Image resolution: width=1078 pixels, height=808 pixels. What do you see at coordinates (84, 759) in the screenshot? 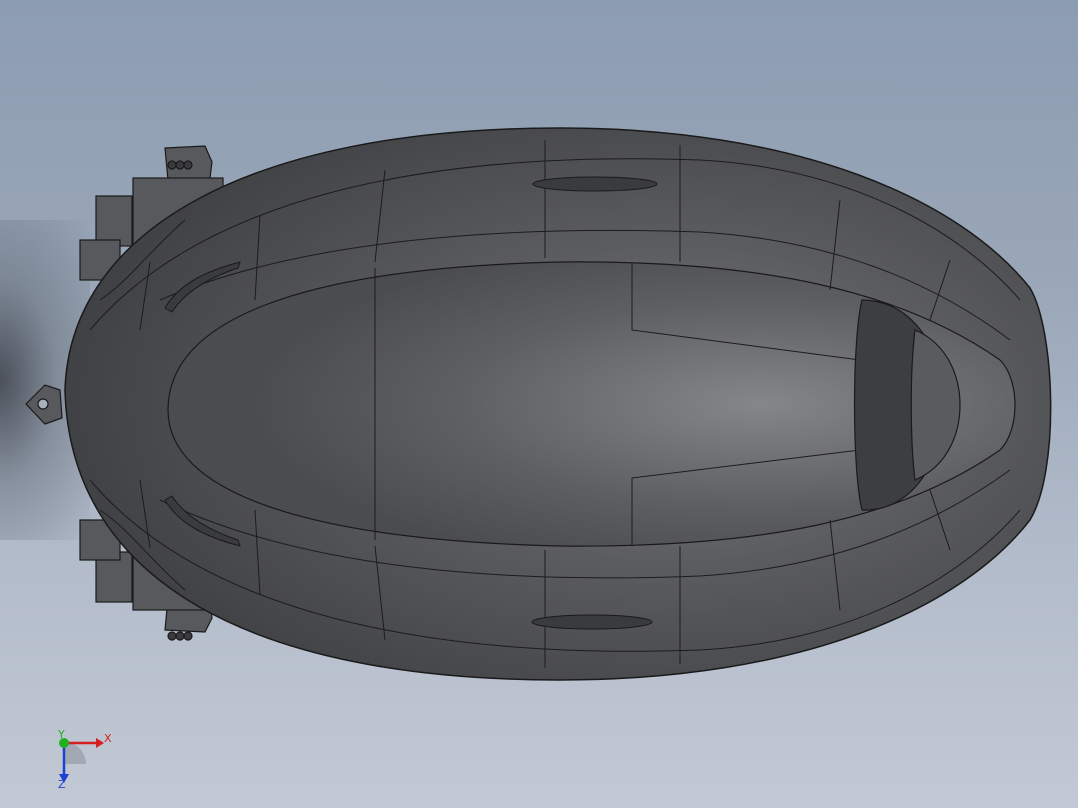
I see `orientation-triad: X Y Z` at bounding box center [84, 759].